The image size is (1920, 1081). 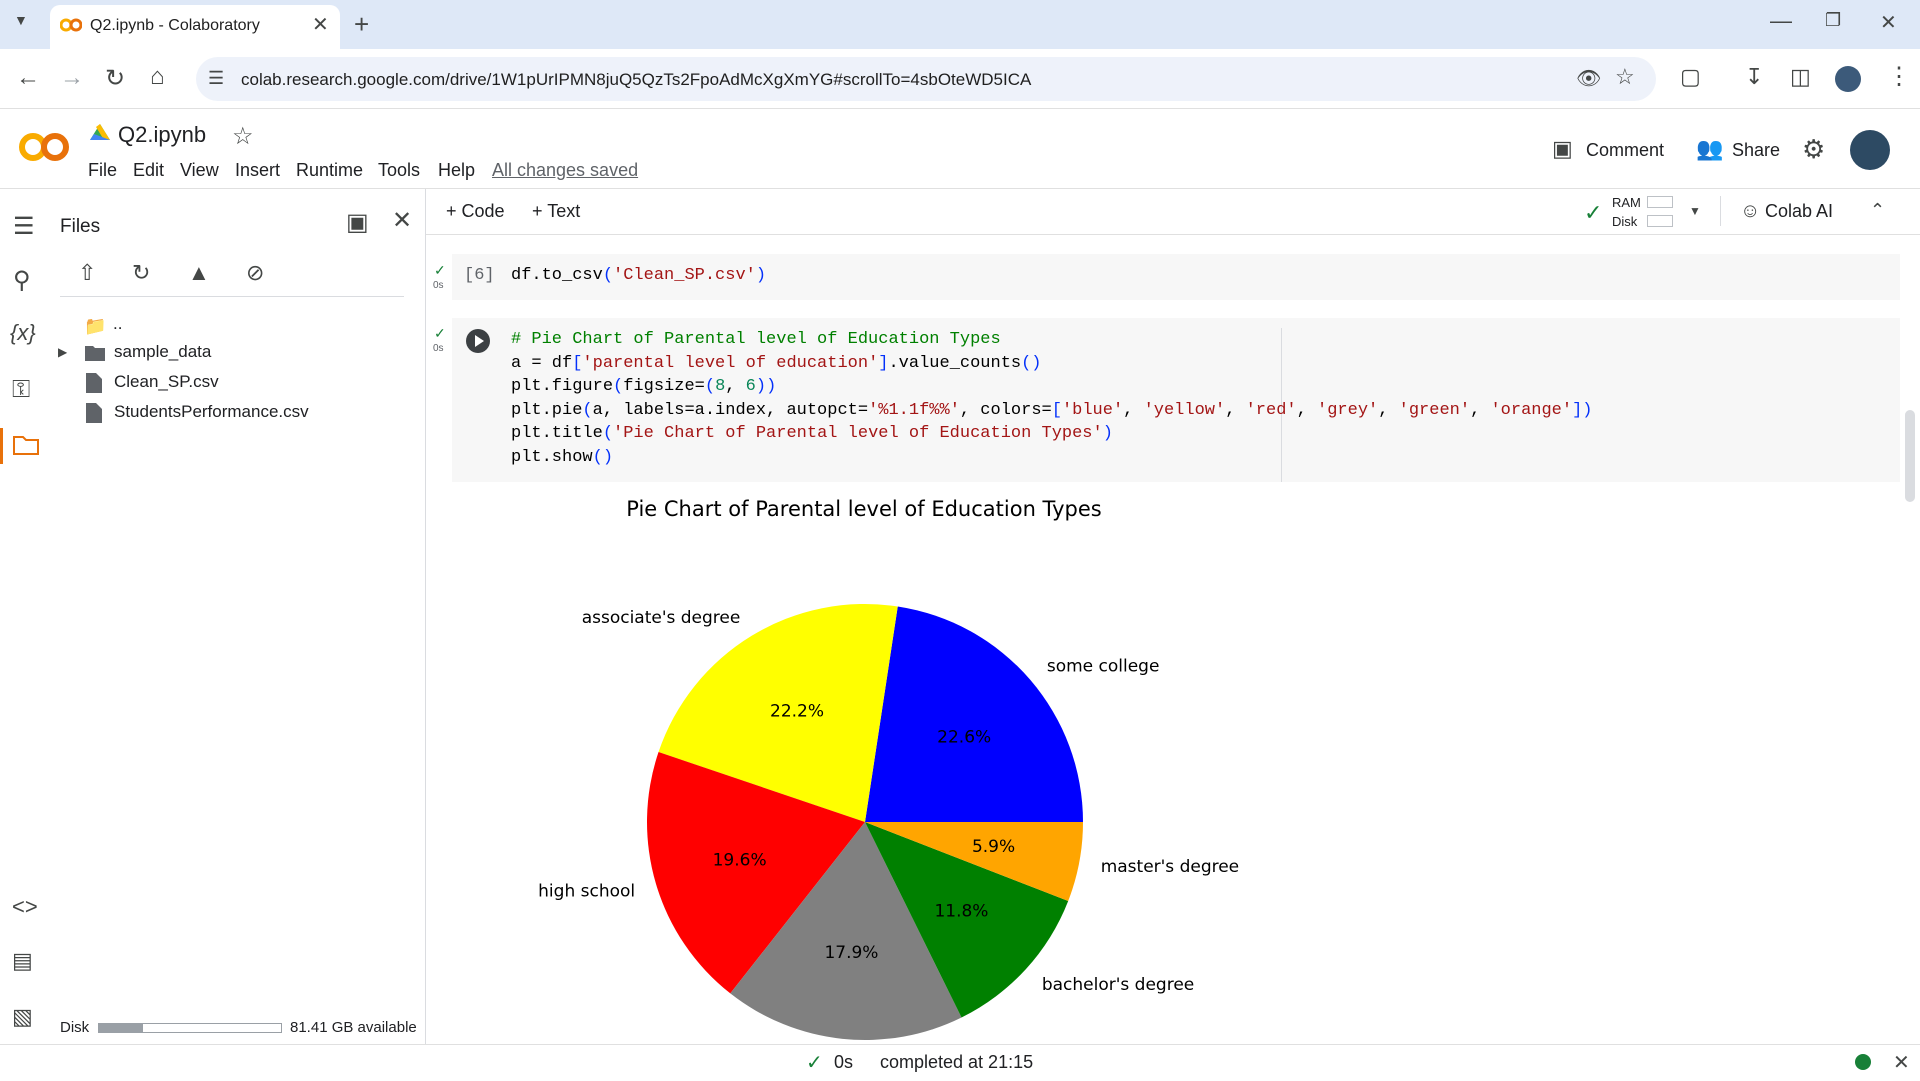 I want to click on secrets-key-icon: ⚿, so click(x=21, y=390).